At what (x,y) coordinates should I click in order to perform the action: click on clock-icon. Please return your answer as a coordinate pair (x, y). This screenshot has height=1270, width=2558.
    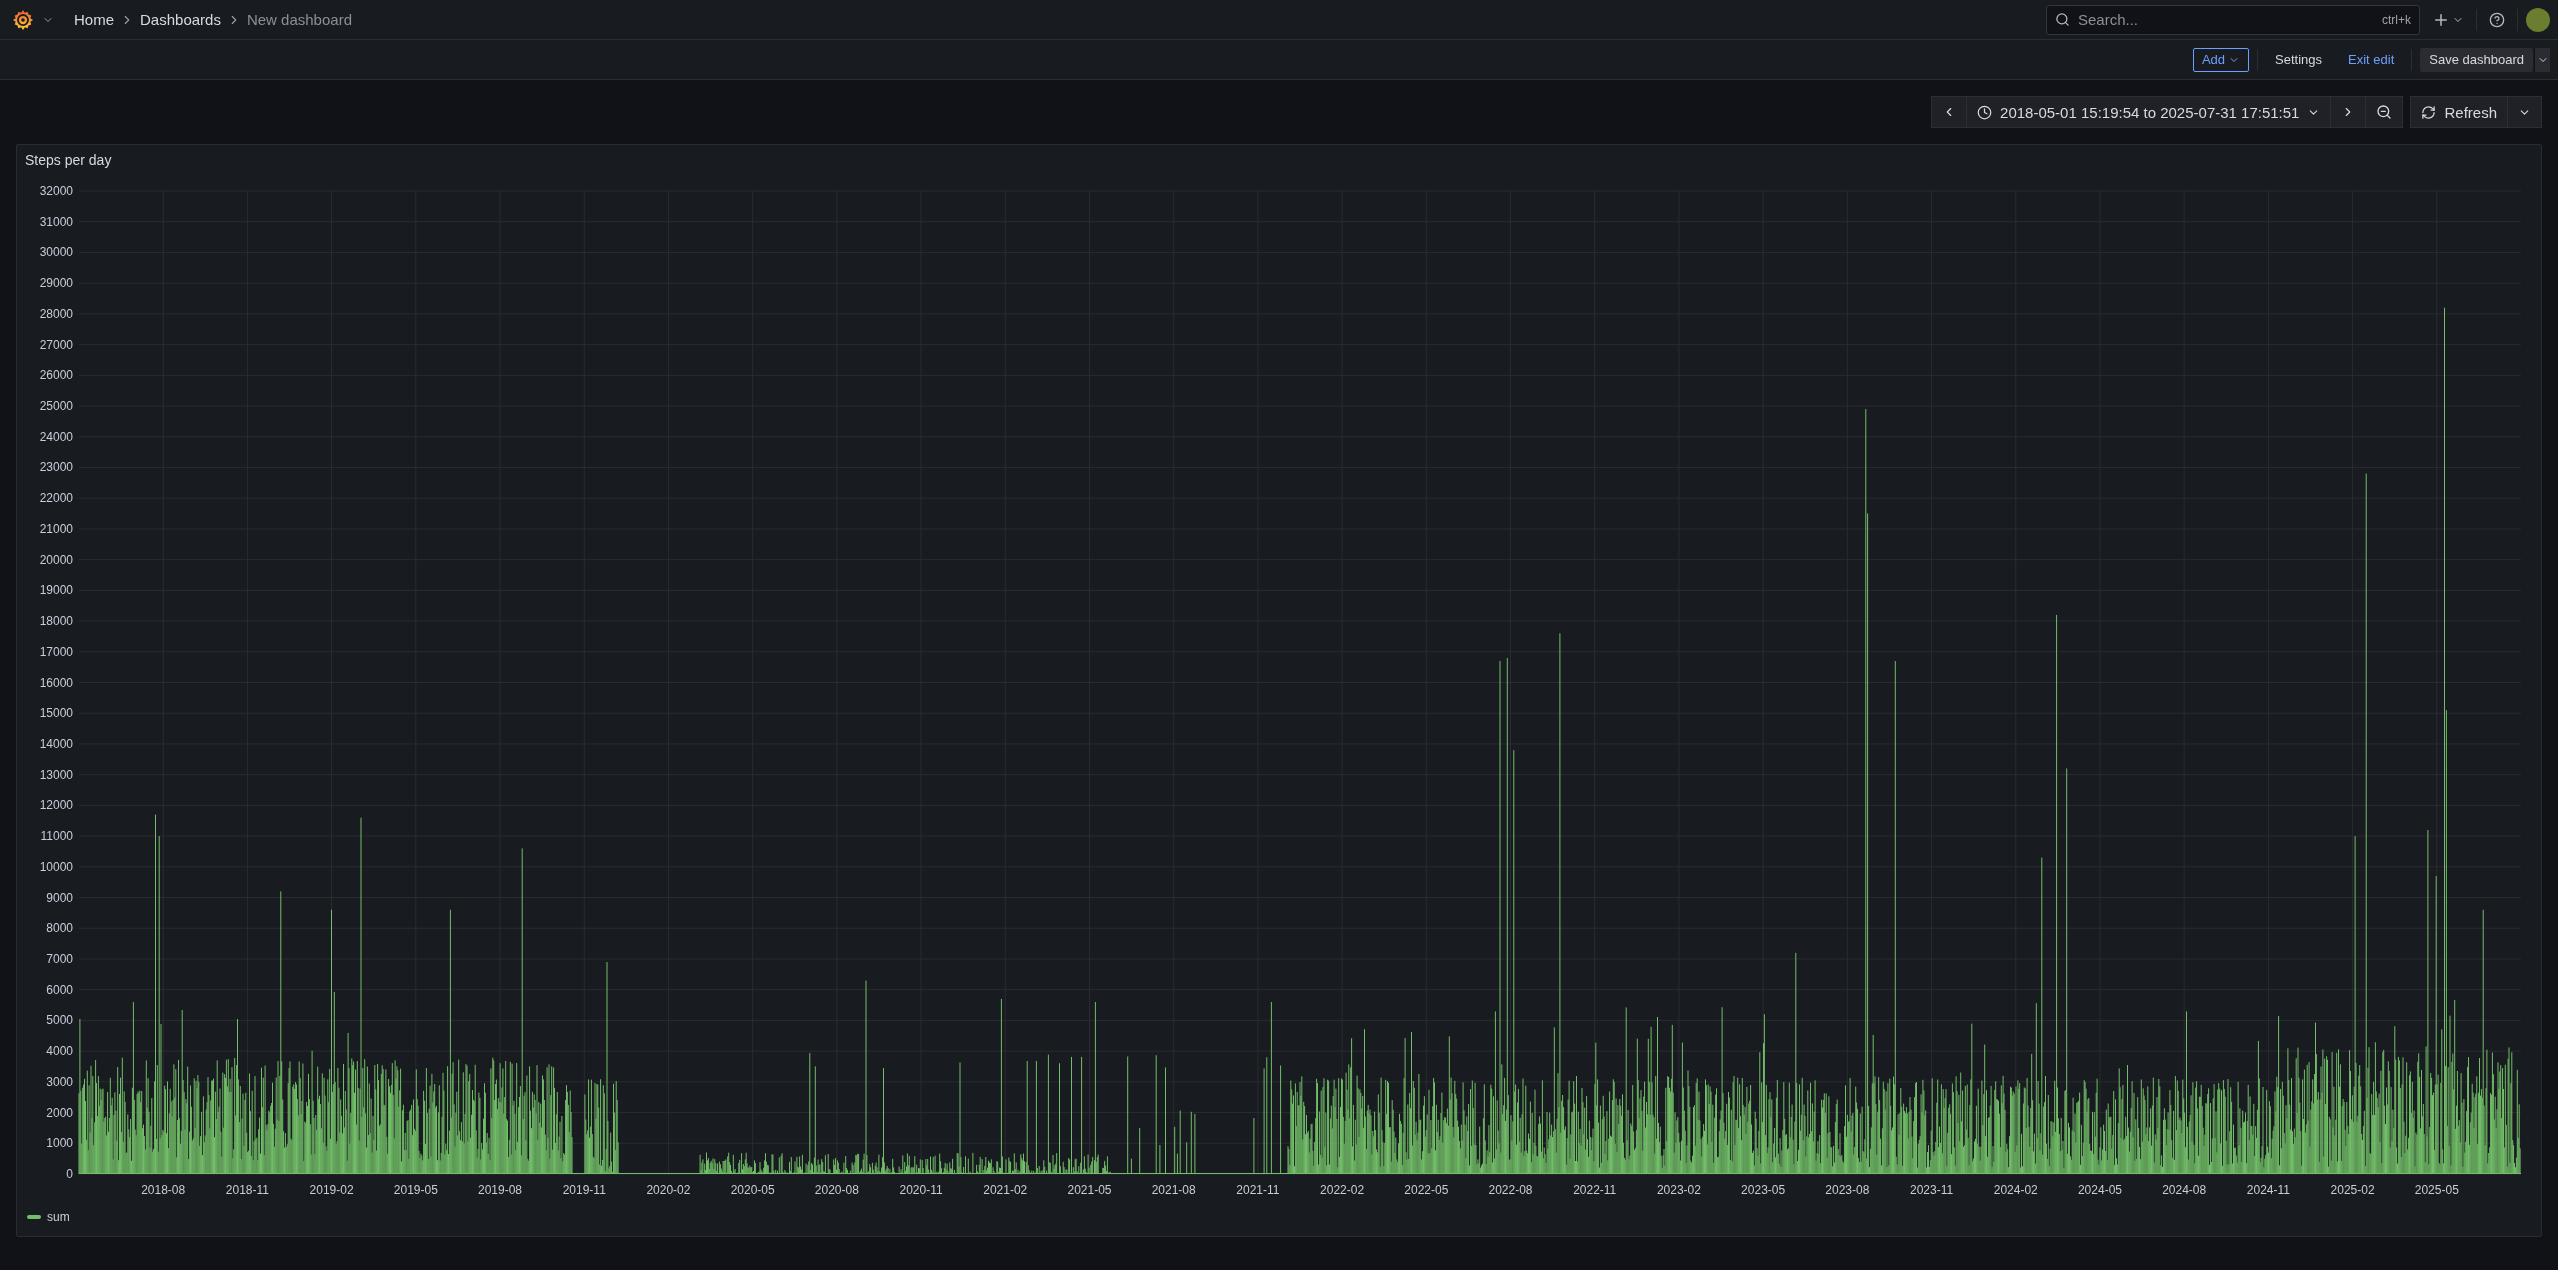
    Looking at the image, I should click on (1985, 112).